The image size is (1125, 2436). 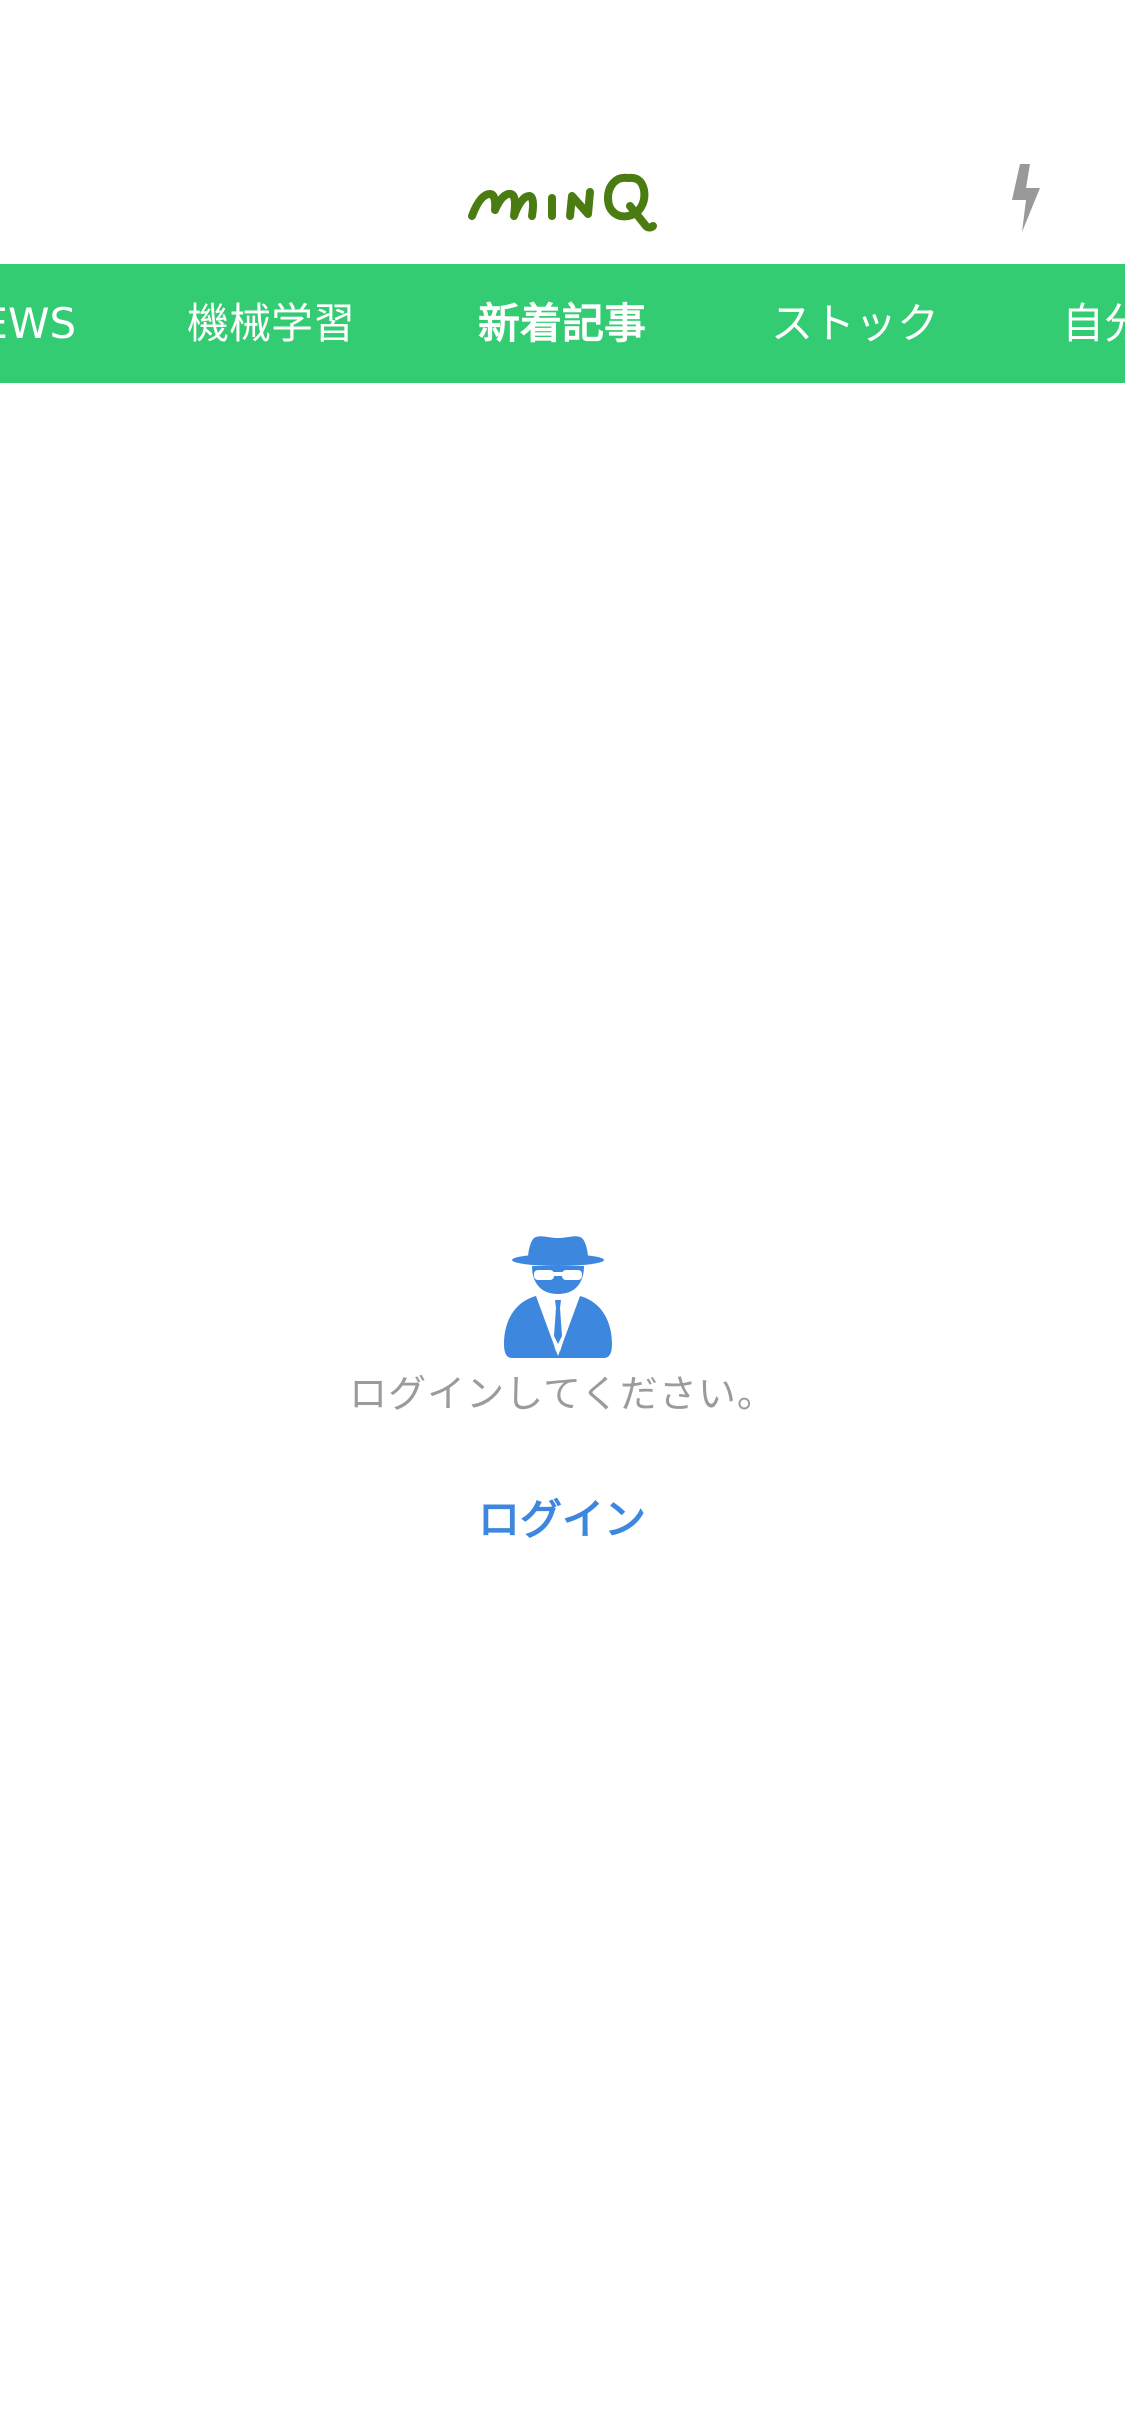 I want to click on tab-mine: 自分, so click(x=1093, y=323).